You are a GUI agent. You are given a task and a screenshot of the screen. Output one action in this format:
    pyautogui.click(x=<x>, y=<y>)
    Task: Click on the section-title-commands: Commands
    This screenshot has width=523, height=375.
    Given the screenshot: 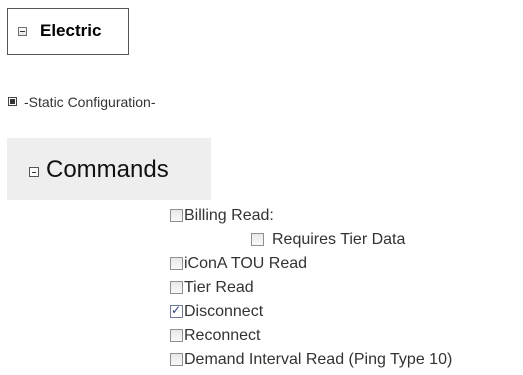 What is the action you would take?
    pyautogui.click(x=107, y=169)
    